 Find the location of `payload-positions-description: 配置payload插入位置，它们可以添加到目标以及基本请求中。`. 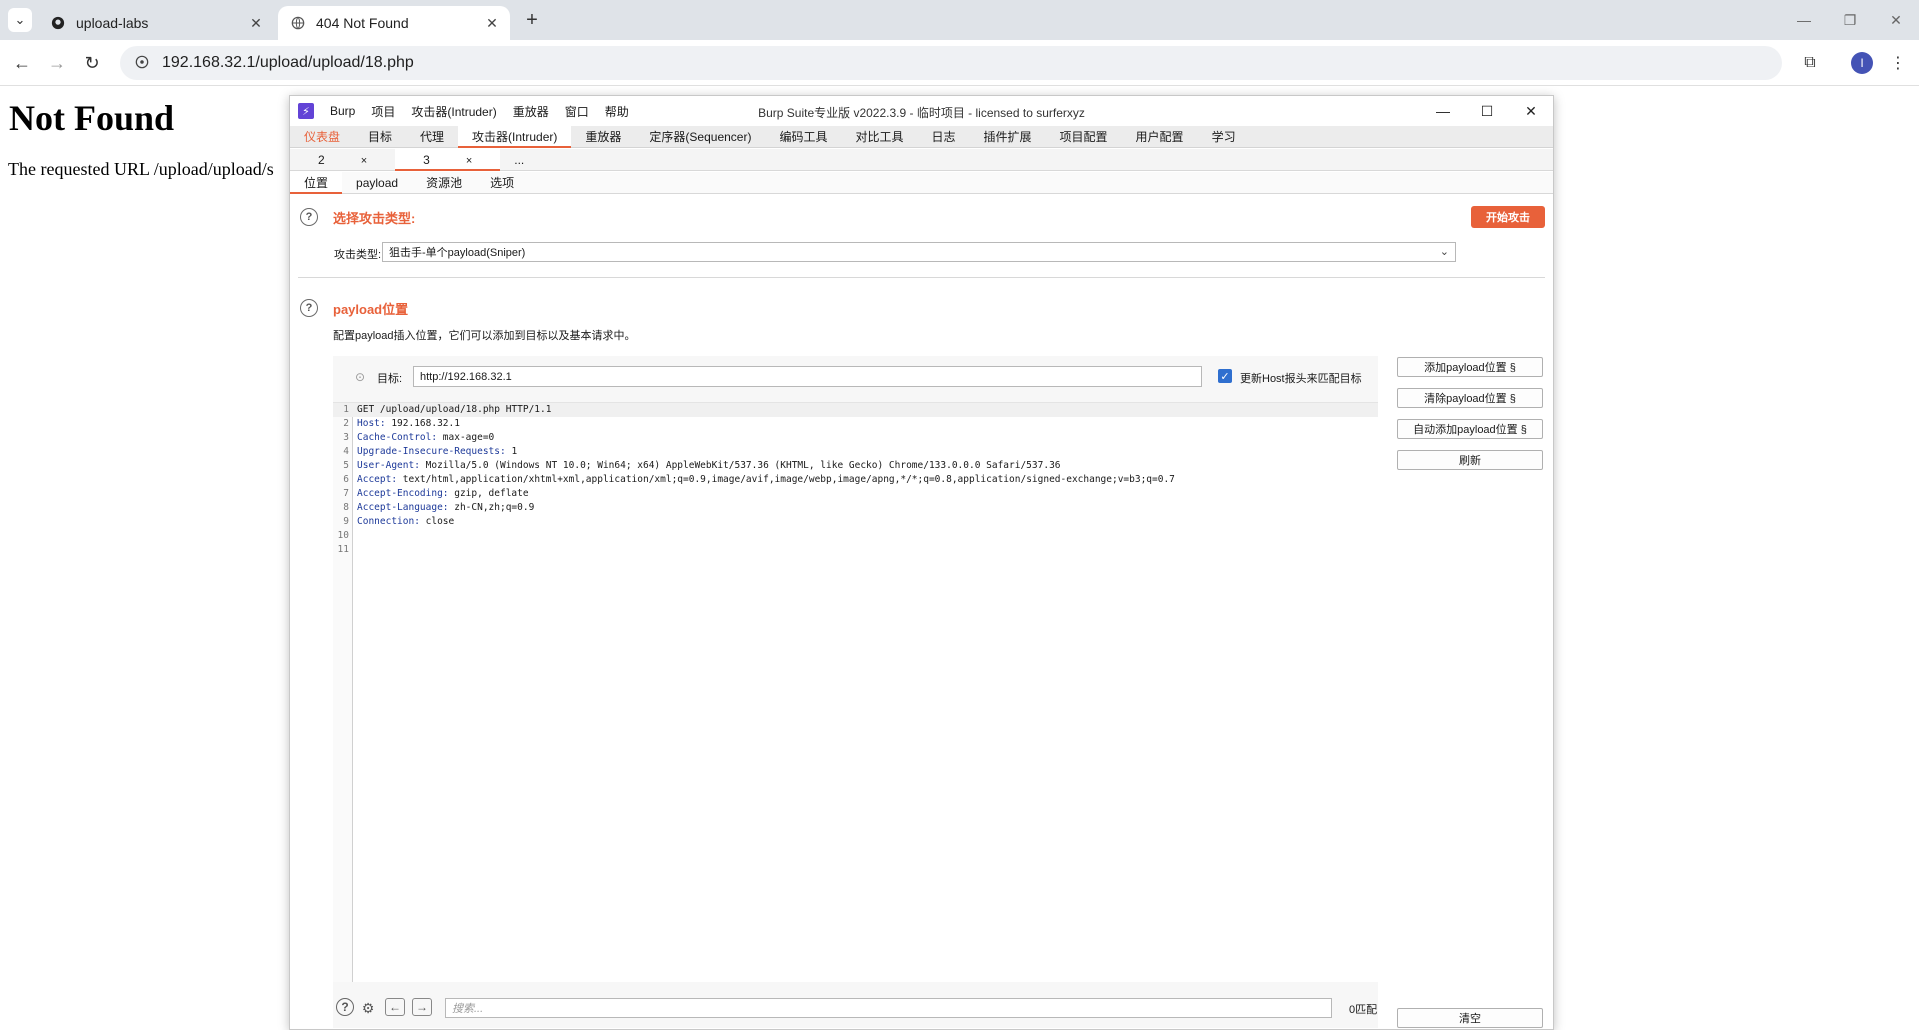

payload-positions-description: 配置payload插入位置，它们可以添加到目标以及基本请求中。 is located at coordinates (484, 336).